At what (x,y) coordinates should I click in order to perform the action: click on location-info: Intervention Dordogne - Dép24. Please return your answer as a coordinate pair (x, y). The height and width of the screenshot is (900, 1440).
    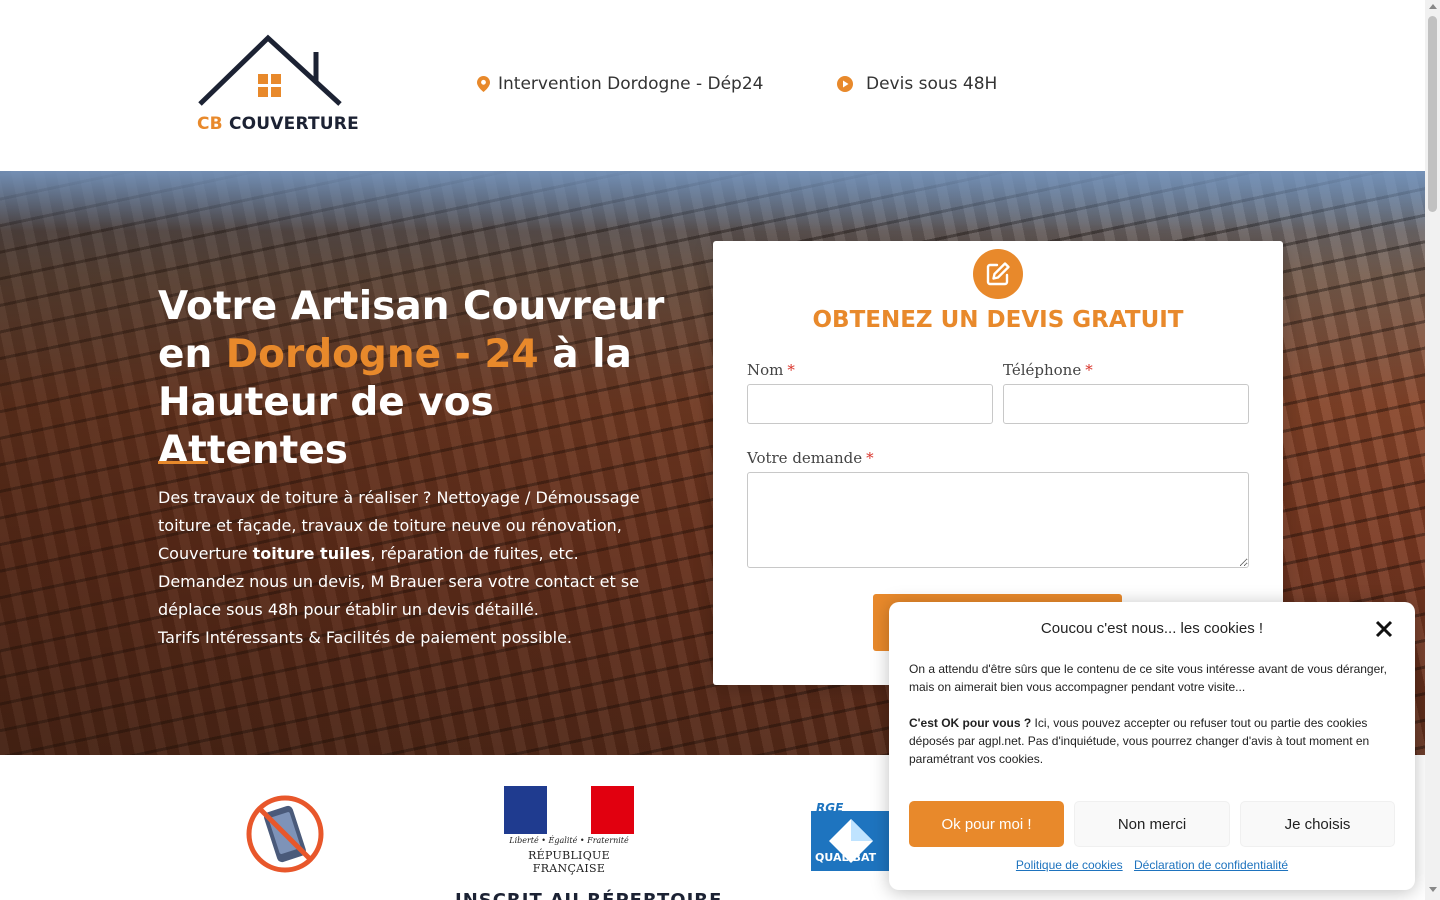
    Looking at the image, I should click on (620, 84).